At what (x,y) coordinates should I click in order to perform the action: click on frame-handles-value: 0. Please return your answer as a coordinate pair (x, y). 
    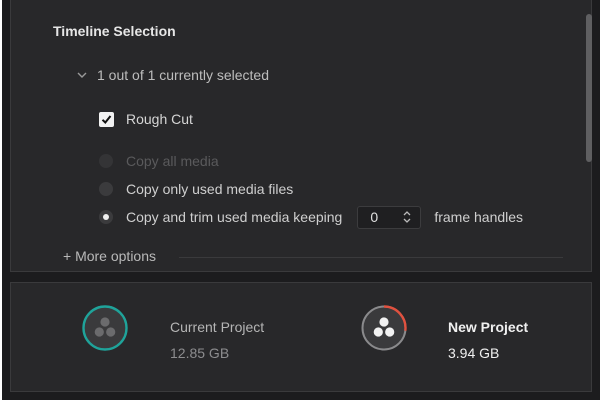
    Looking at the image, I should click on (374, 217).